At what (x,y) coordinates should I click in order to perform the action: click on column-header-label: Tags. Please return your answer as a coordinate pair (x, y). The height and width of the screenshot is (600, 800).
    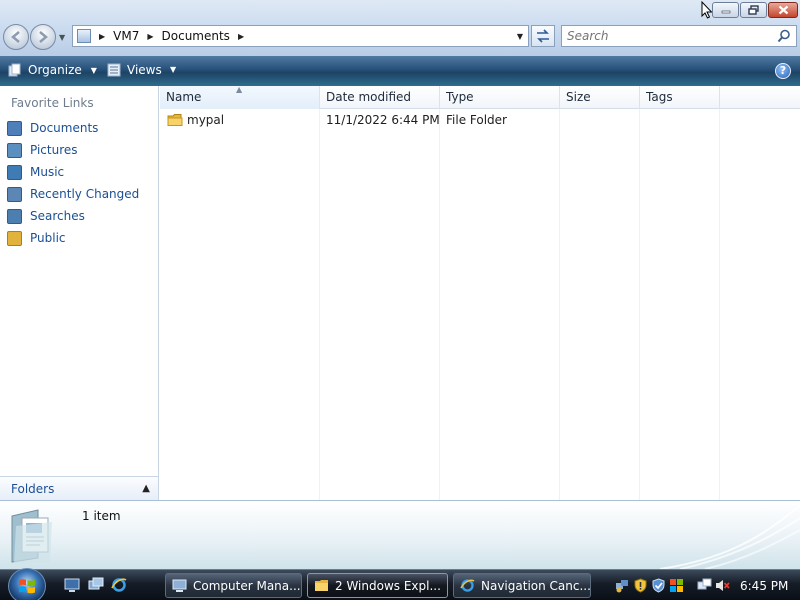
    Looking at the image, I should click on (659, 97).